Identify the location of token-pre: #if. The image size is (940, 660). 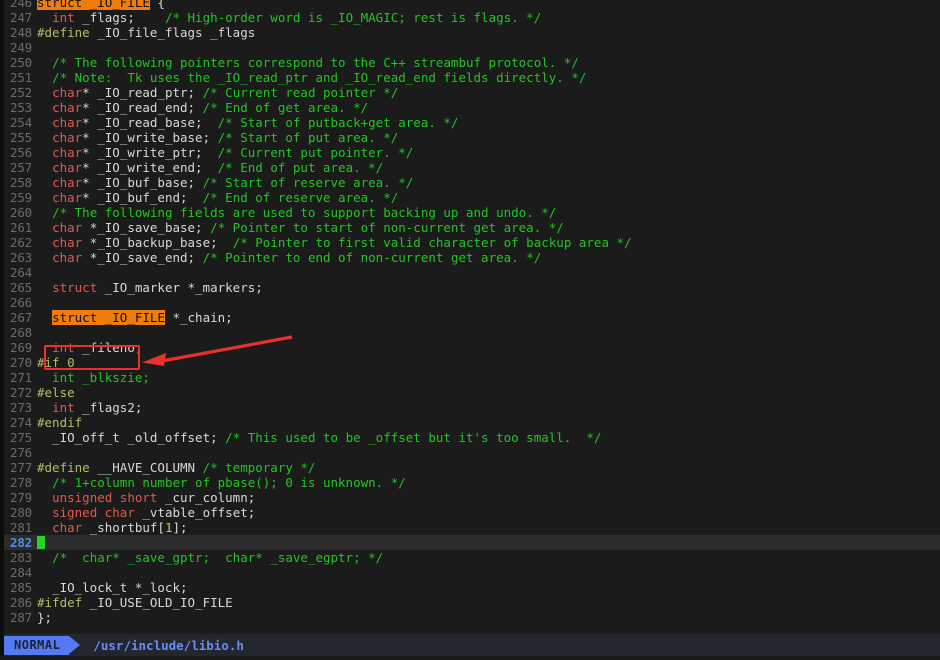
(48, 362).